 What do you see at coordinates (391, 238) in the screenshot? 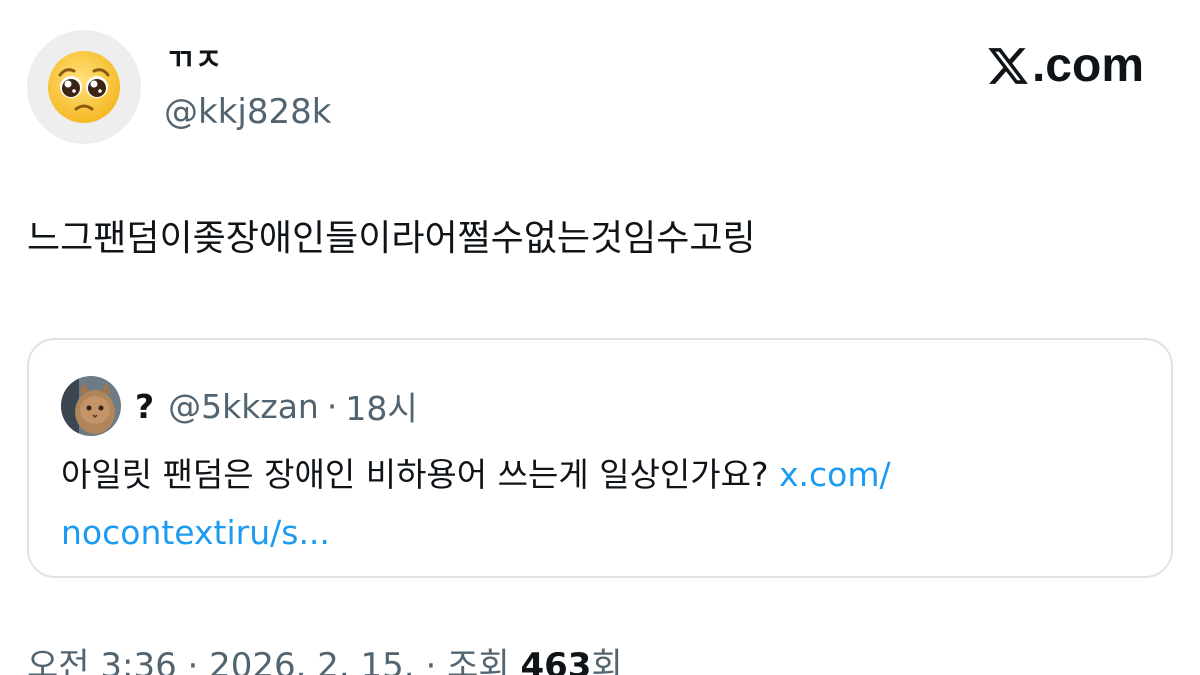
I see `tweet-text: 느그팬덤이좆장애인들이라어쩔수없는것임수고링` at bounding box center [391, 238].